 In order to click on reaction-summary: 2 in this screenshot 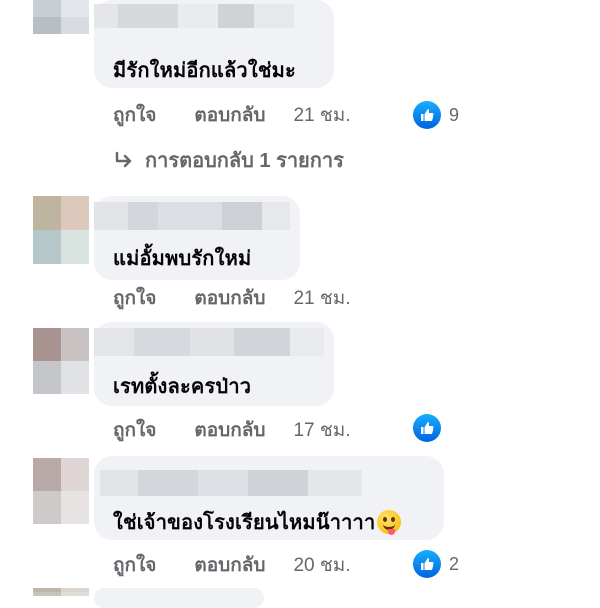, I will do `click(436, 564)`.